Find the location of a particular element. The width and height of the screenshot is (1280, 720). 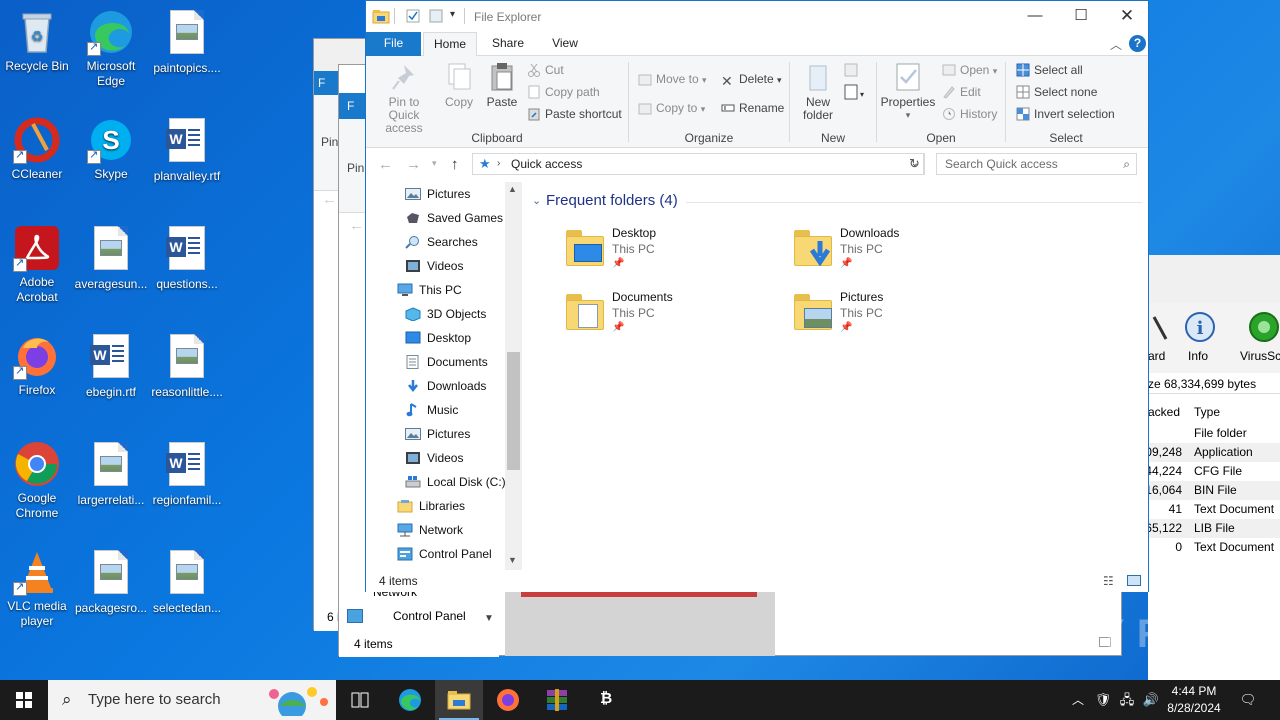

paste-button: Paste is located at coordinates (502, 85).